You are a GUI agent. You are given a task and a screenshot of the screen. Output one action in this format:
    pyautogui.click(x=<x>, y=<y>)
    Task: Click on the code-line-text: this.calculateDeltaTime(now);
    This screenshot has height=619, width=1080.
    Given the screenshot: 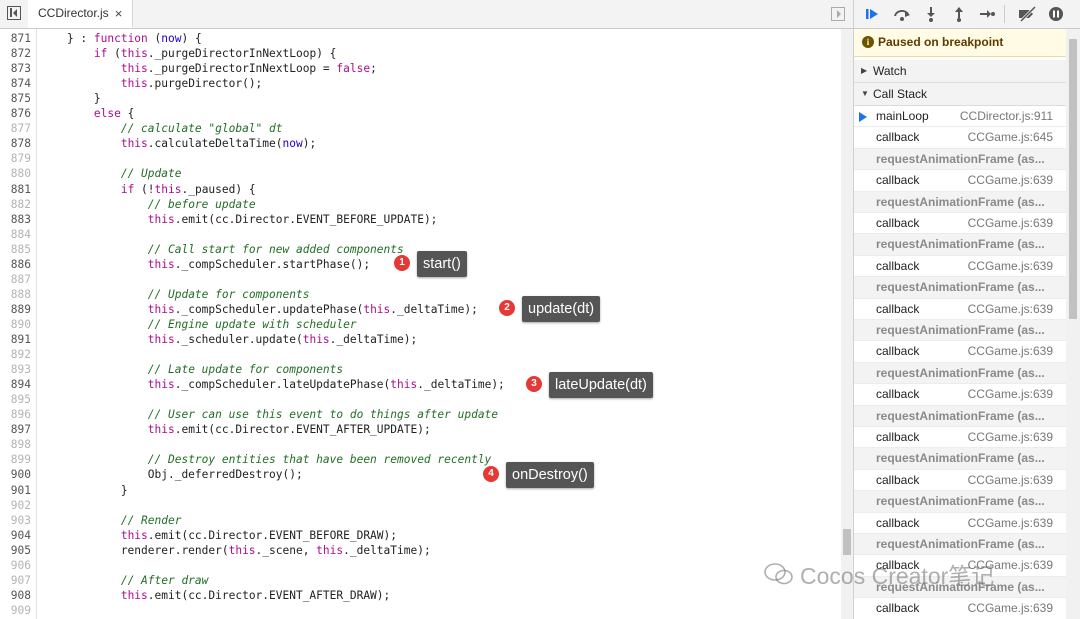 What is the action you would take?
    pyautogui.click(x=178, y=143)
    